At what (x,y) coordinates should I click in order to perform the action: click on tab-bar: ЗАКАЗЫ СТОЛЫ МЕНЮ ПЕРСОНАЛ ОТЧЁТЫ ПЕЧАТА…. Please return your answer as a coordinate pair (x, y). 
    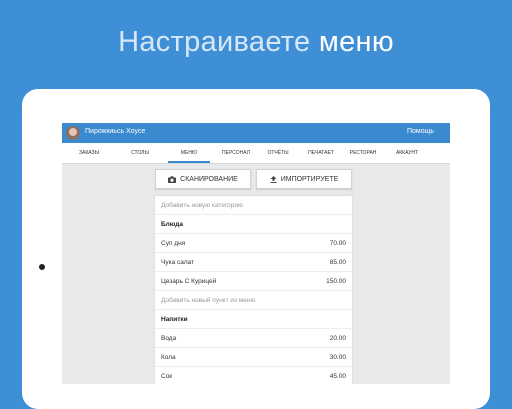
    Looking at the image, I should click on (256, 153).